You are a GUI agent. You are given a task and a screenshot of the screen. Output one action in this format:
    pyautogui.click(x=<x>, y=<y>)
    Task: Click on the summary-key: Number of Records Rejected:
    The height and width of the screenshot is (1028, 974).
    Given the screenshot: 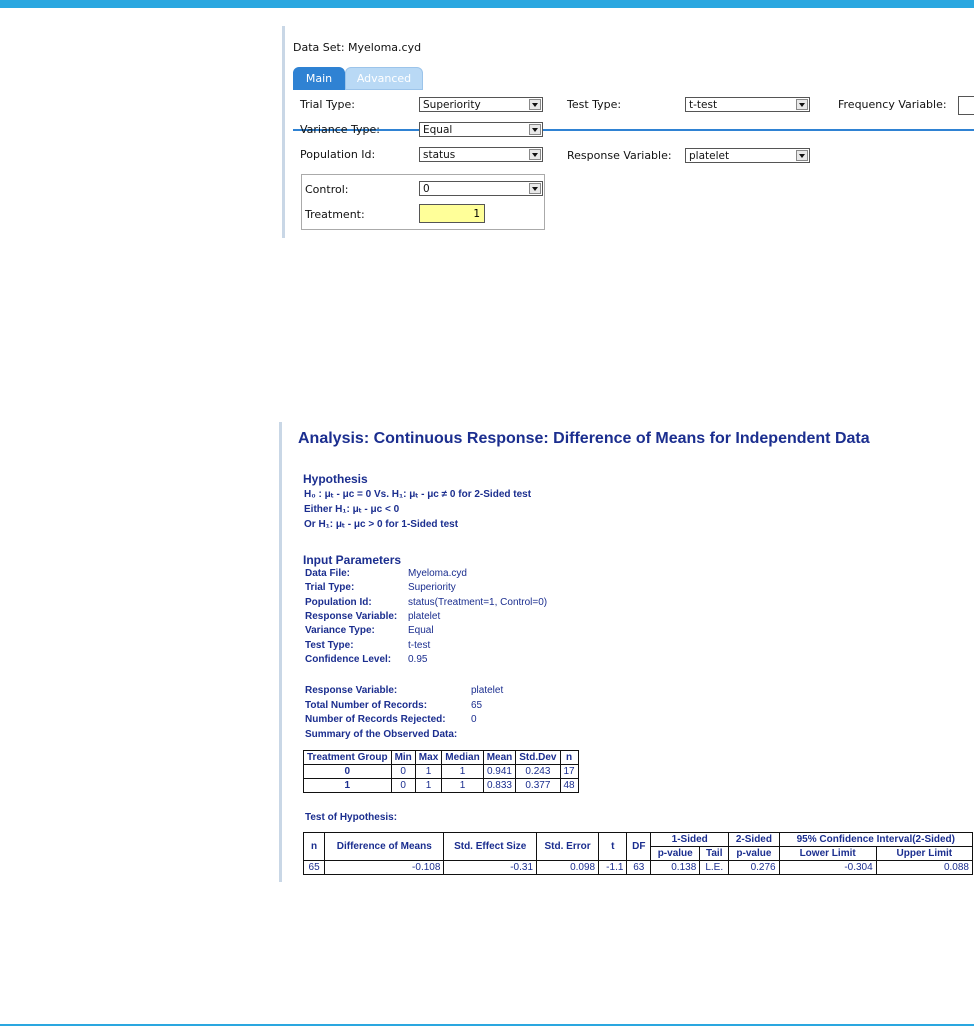 What is the action you would take?
    pyautogui.click(x=375, y=720)
    